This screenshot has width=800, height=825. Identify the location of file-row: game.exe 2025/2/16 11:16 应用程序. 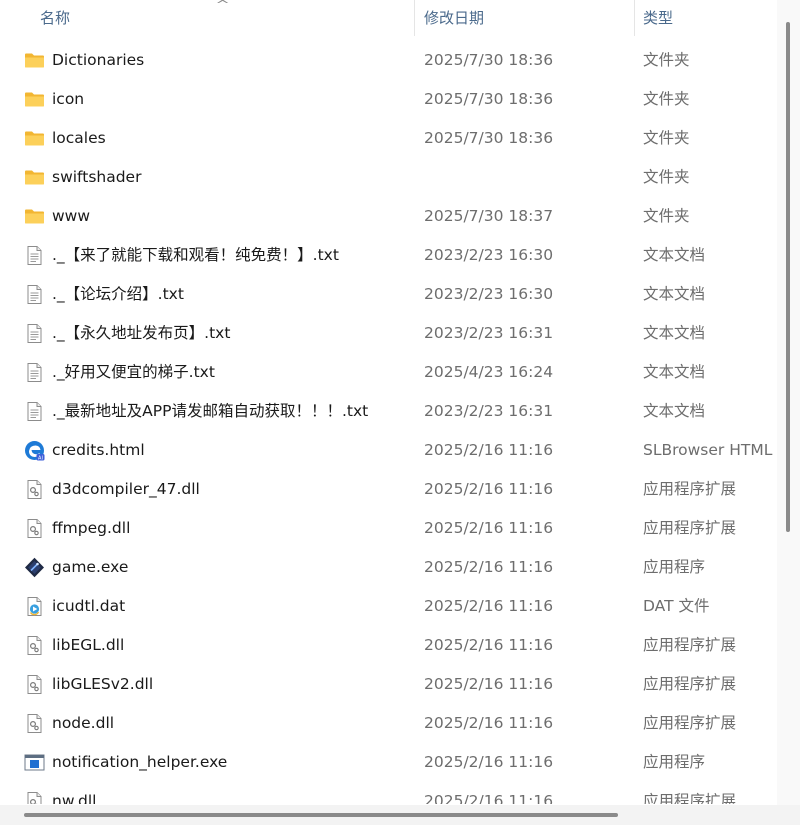
(388, 567).